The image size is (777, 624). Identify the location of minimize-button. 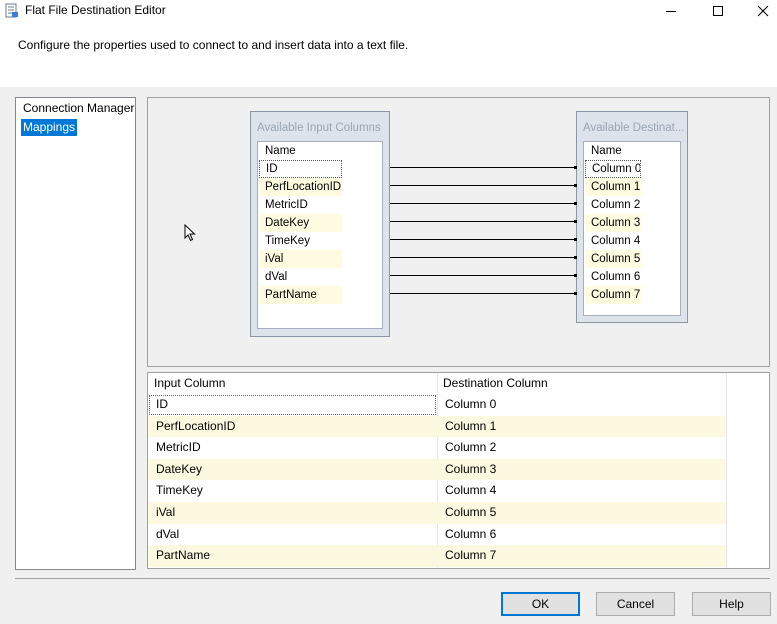
(671, 11).